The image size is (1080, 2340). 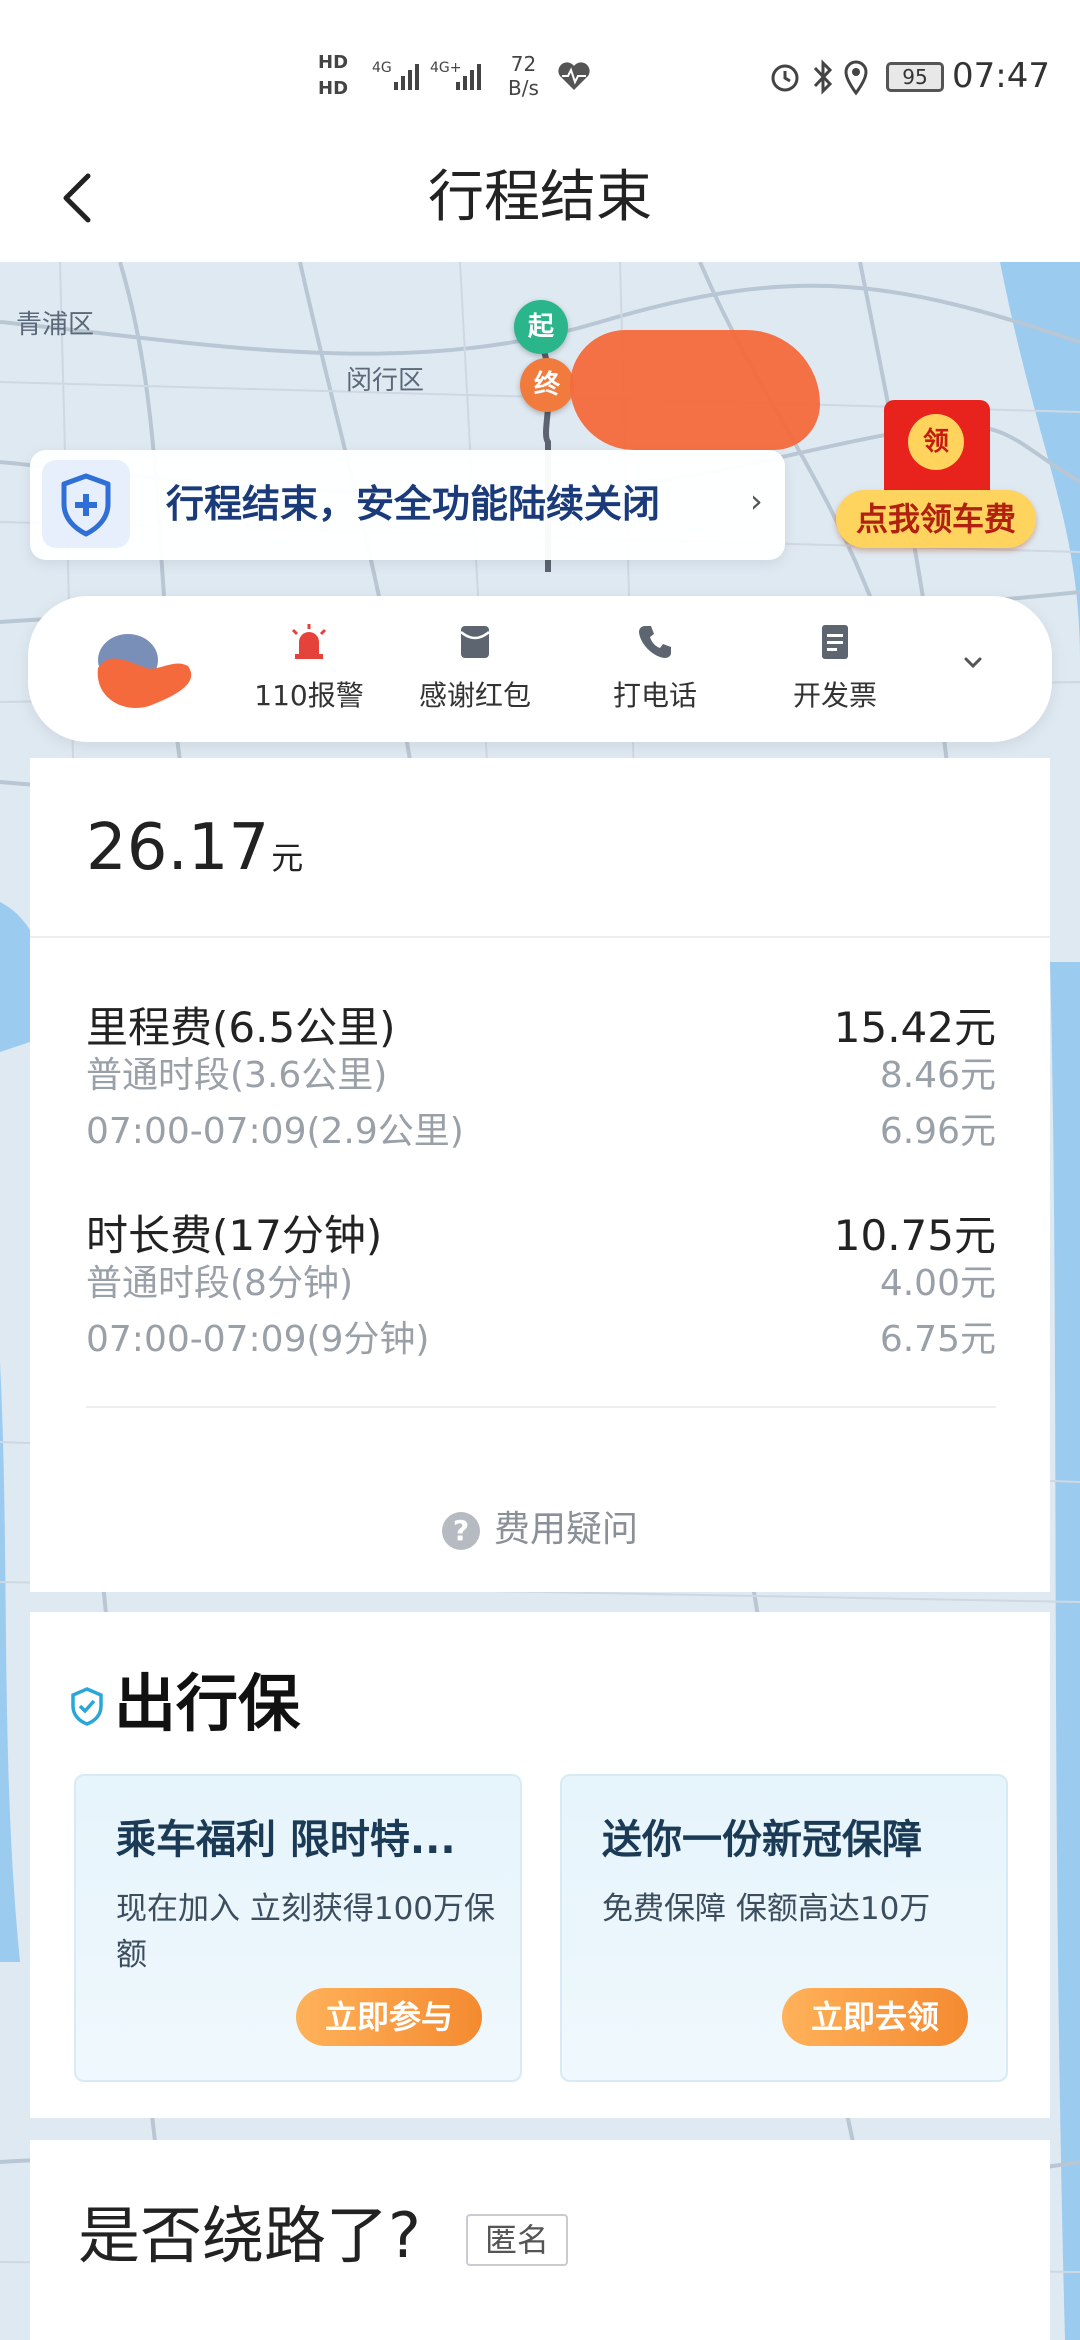 I want to click on action-label: 打电话, so click(x=654, y=695).